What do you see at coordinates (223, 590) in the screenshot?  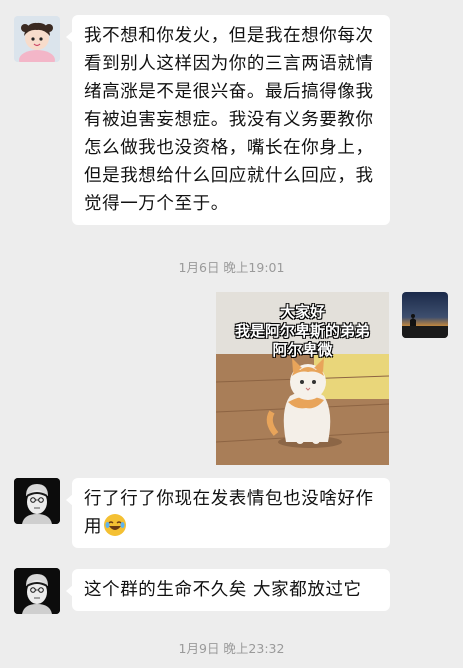 I see `message-text: 这个群的生命不久矣 大家都放过它` at bounding box center [223, 590].